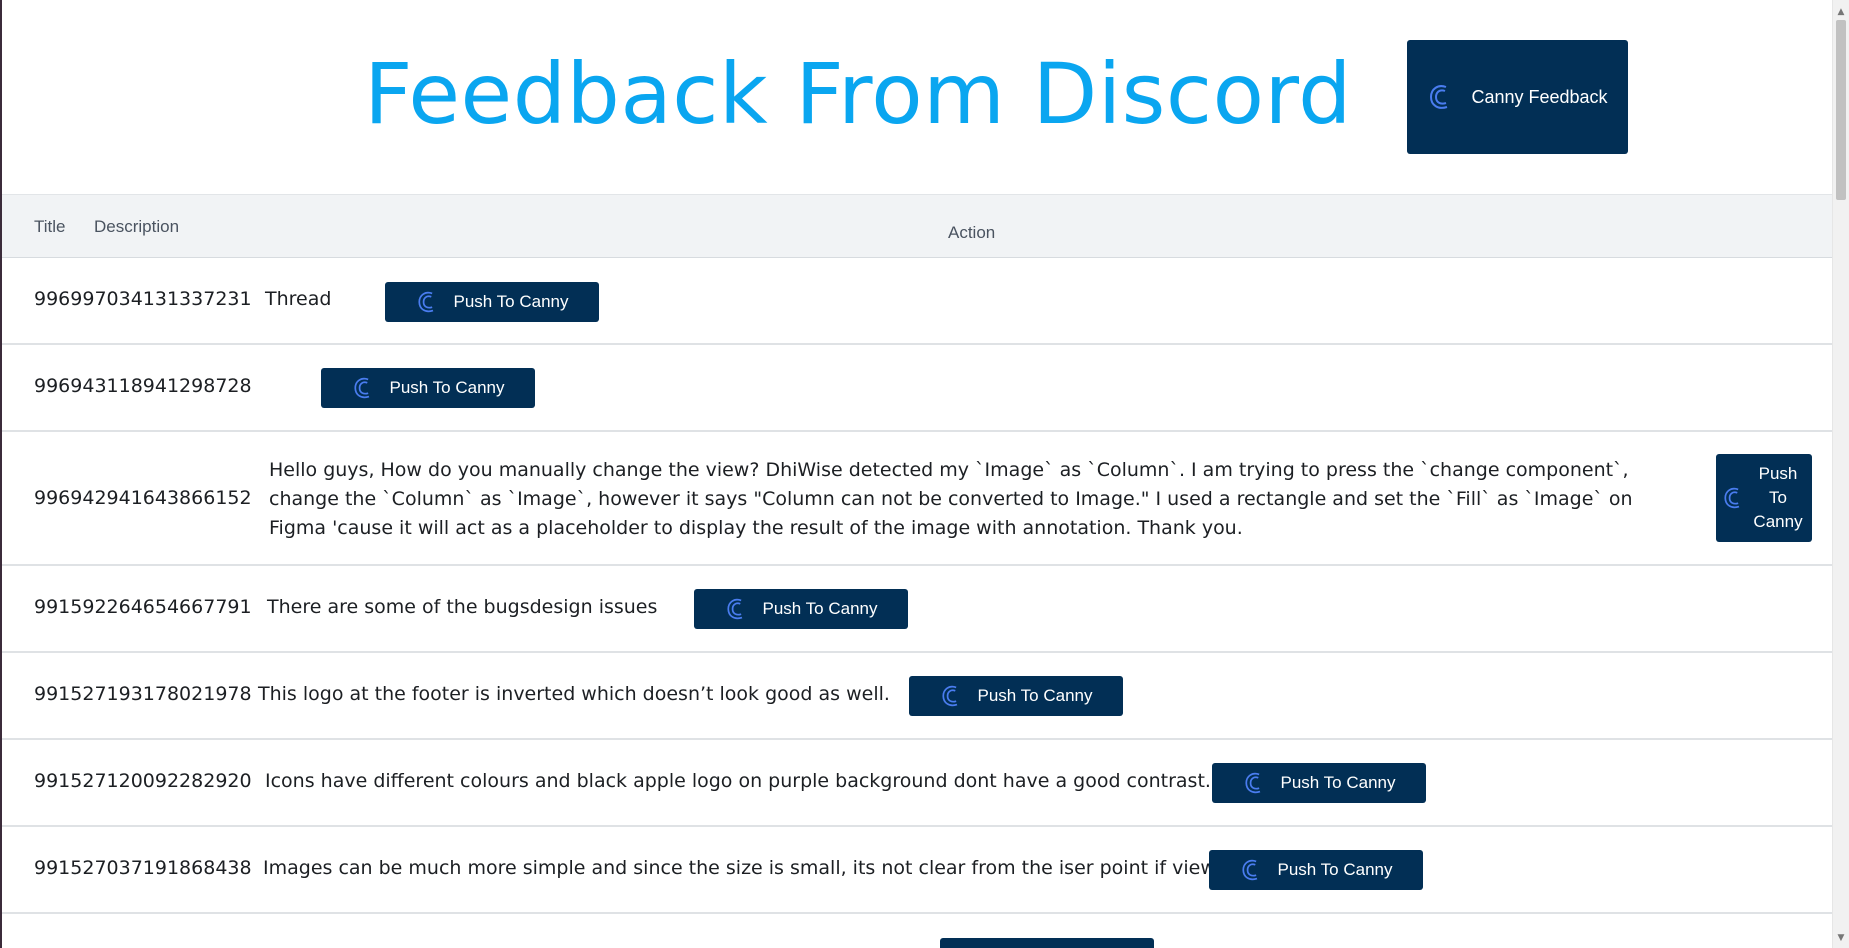 The width and height of the screenshot is (1849, 948). Describe the element at coordinates (143, 781) in the screenshot. I see `row-title: 991527120092282920` at that location.